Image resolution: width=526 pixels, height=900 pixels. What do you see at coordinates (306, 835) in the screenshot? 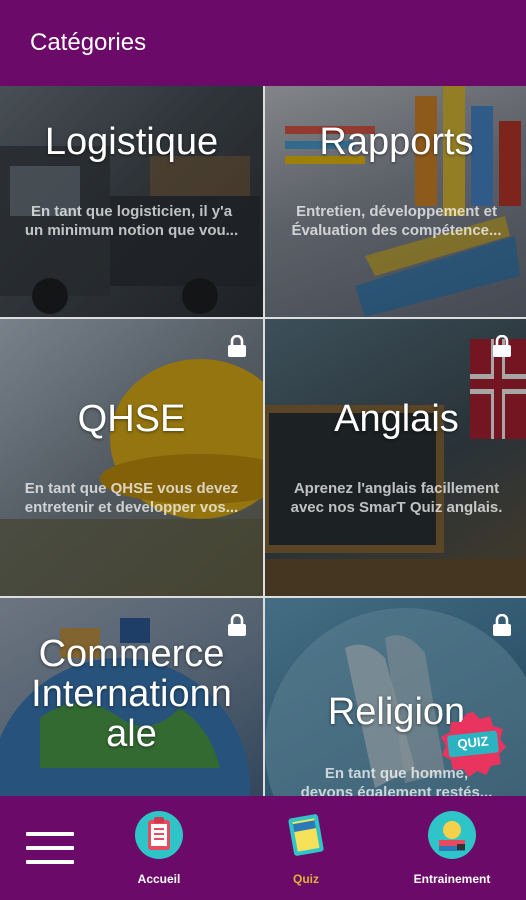
I see `quiz-icon` at bounding box center [306, 835].